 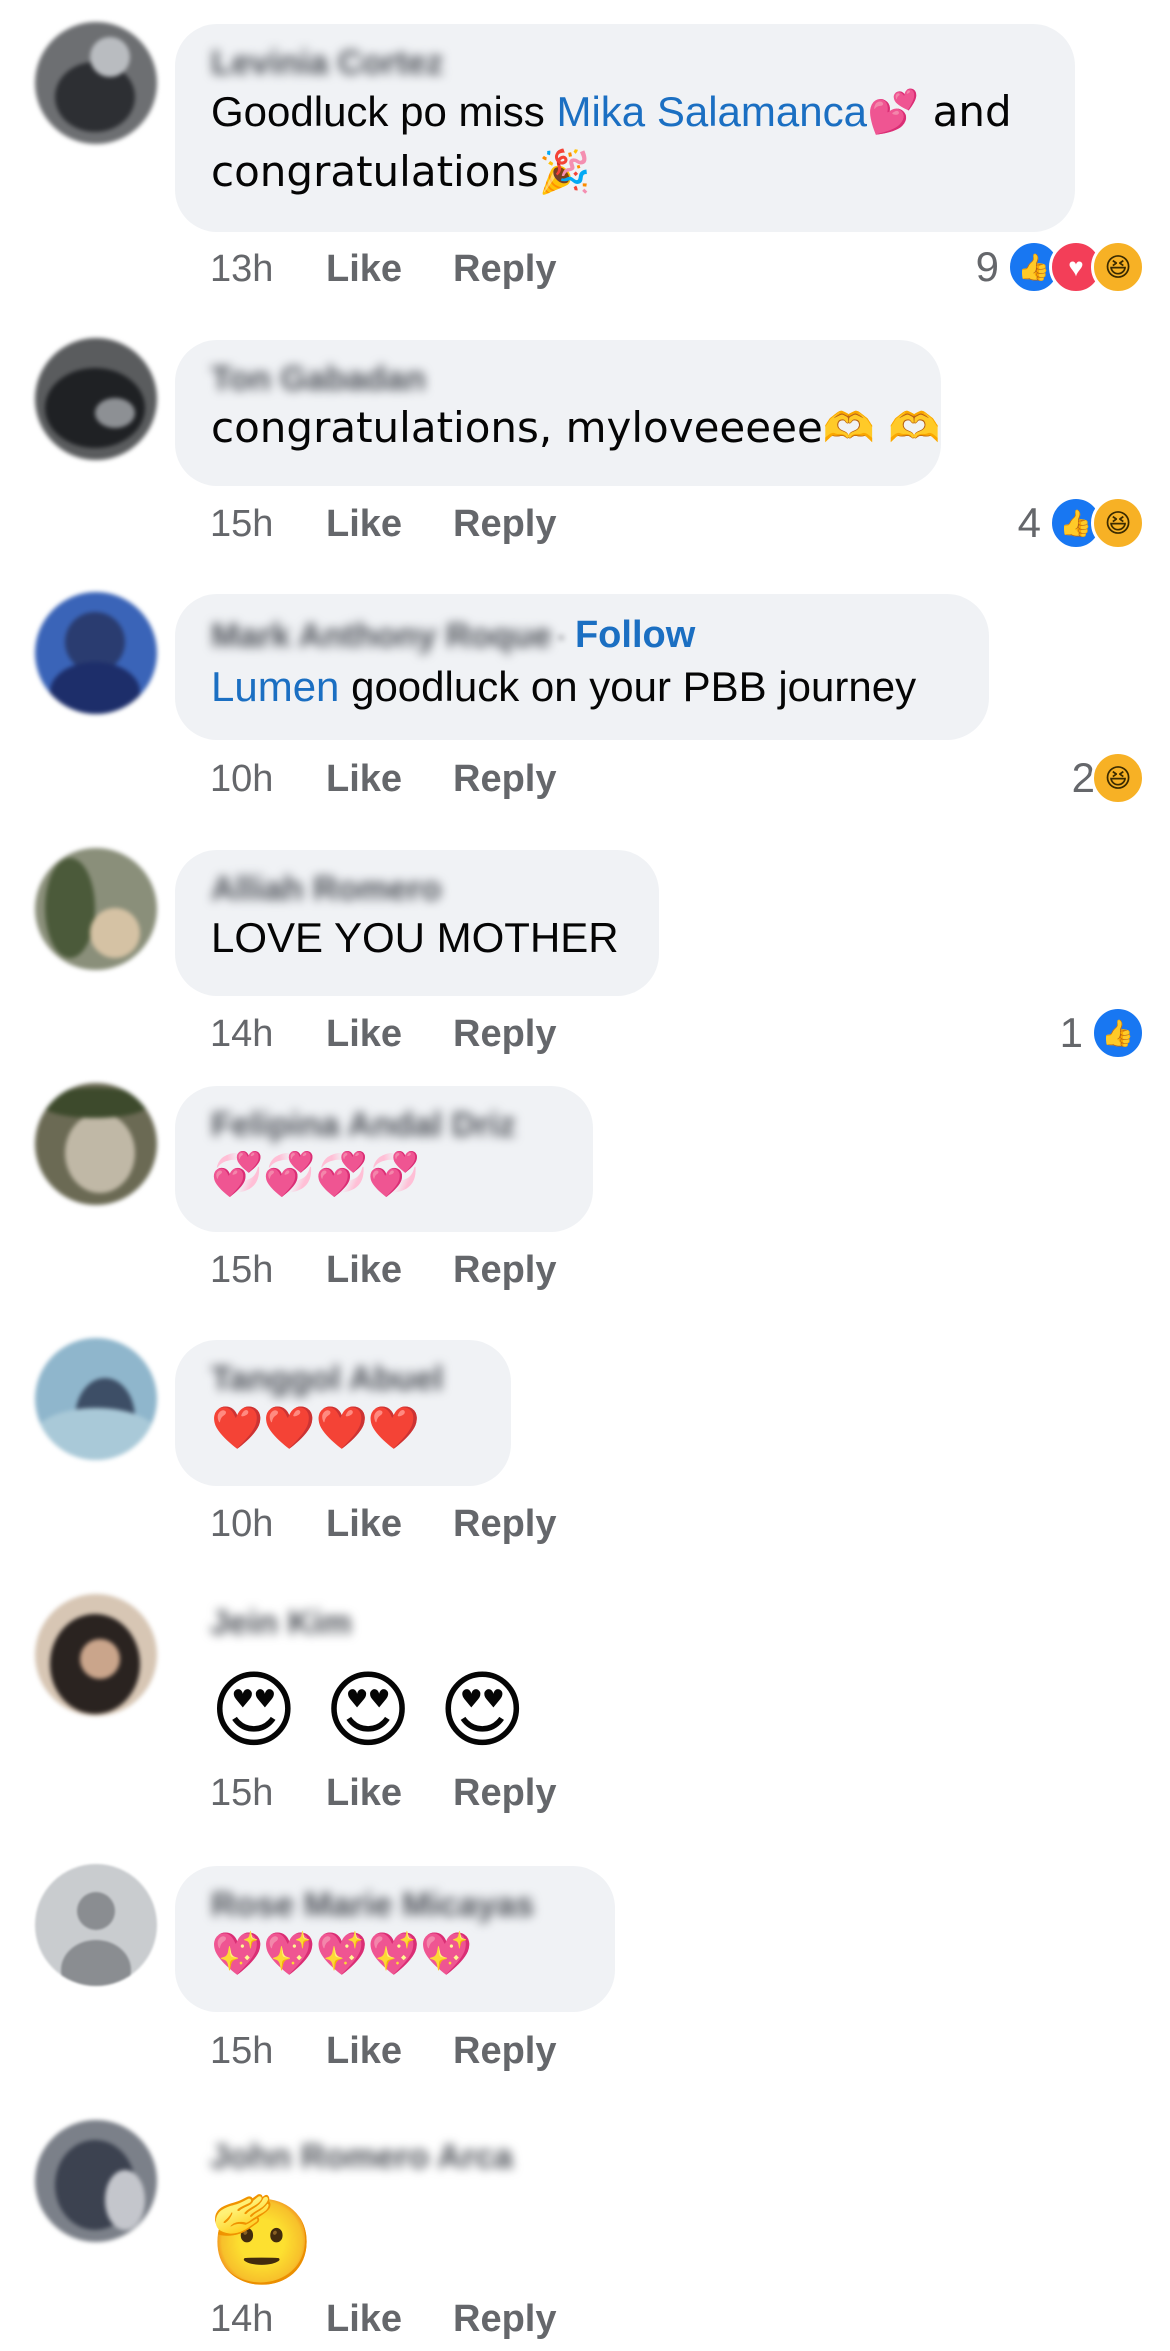 What do you see at coordinates (711, 111) in the screenshot?
I see `mention-link: Mika Salamanca` at bounding box center [711, 111].